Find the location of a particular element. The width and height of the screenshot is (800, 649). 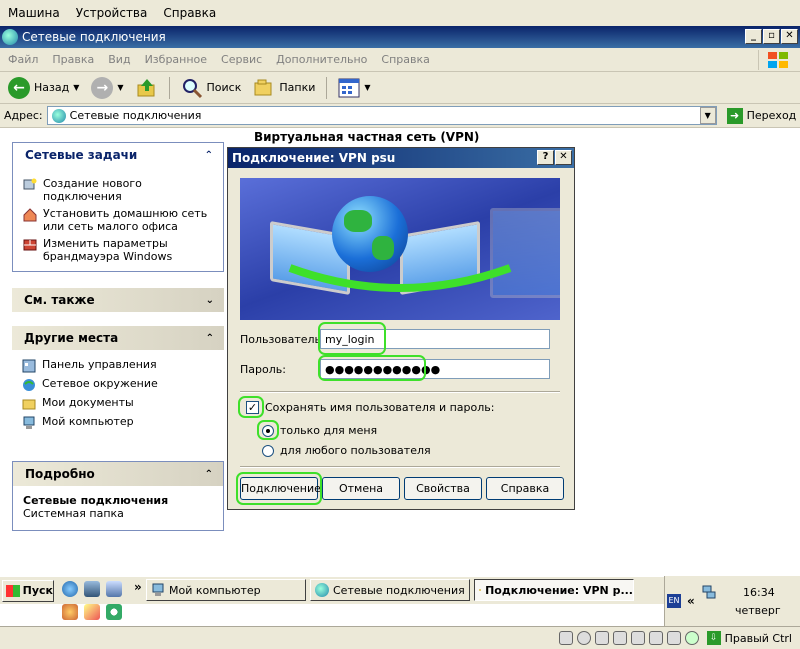

dialog-titlebar: Подключение: VPN psu ? ✕ is located at coordinates (401, 158).